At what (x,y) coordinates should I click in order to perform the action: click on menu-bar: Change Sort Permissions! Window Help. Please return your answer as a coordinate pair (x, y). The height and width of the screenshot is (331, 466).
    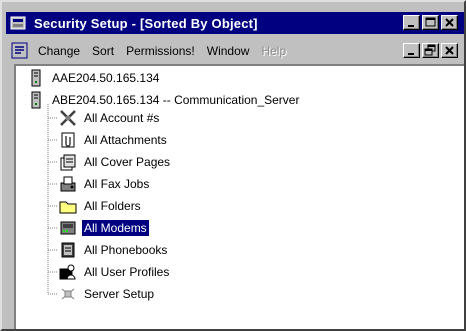
    Looking at the image, I should click on (235, 51).